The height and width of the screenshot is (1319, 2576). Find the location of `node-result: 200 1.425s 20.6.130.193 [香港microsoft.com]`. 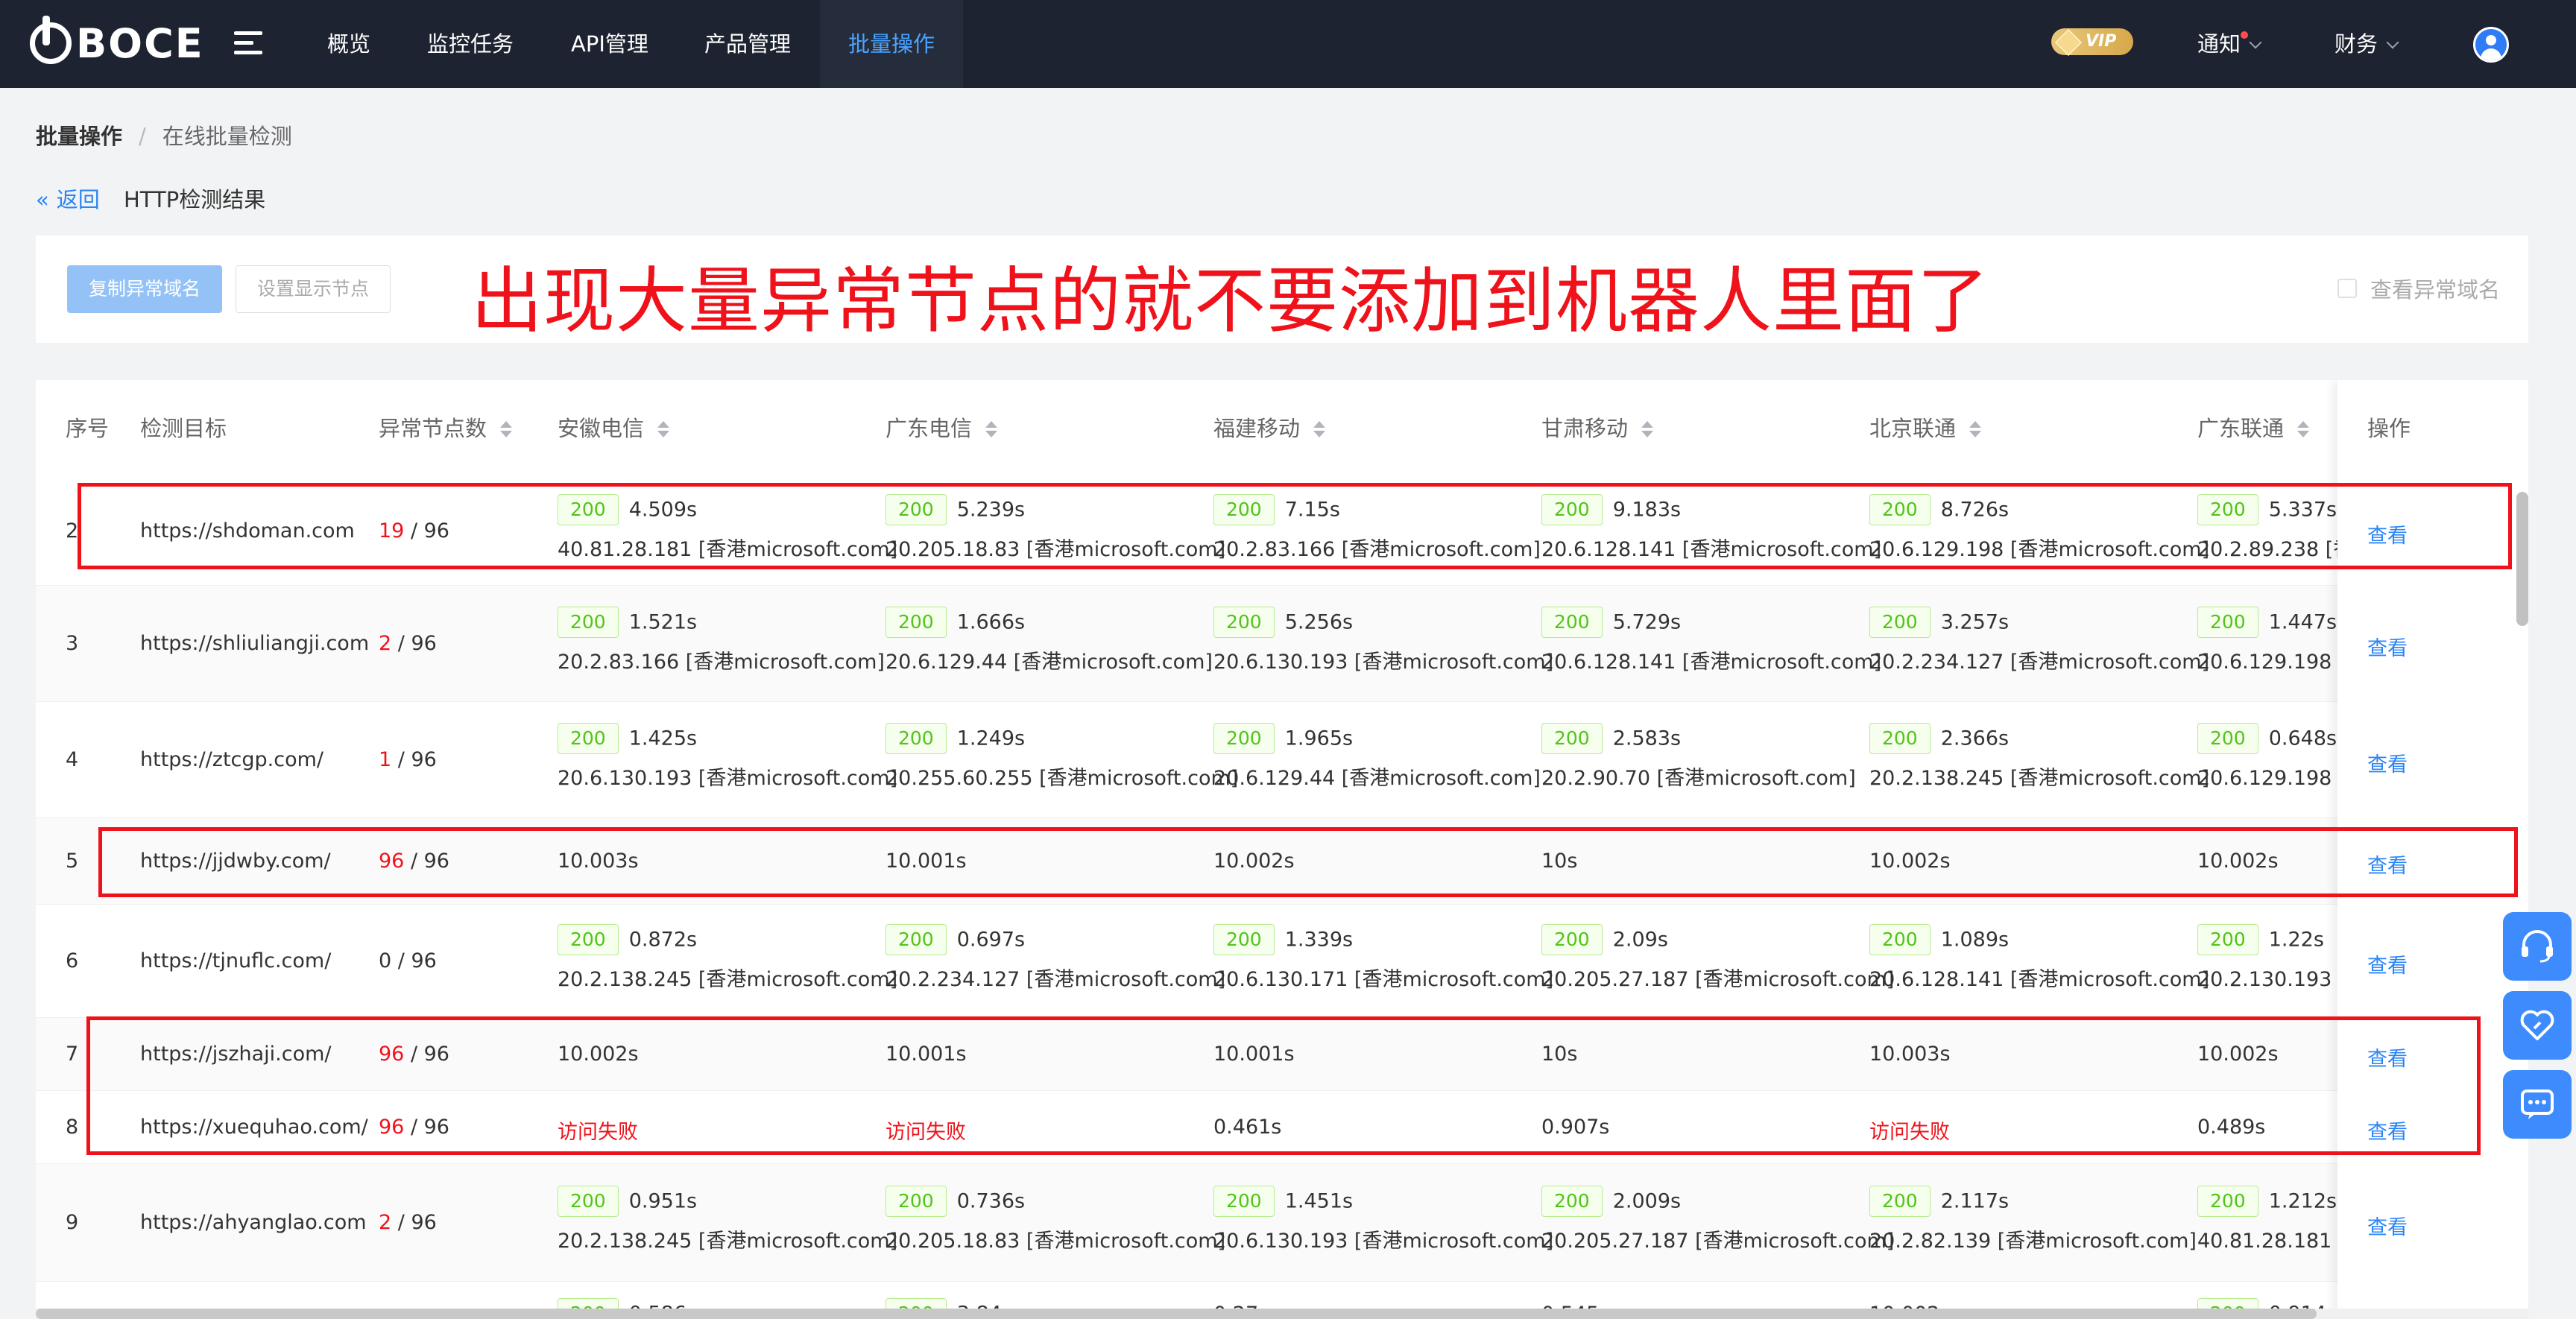

node-result: 200 1.425s 20.6.130.193 [香港microsoft.com] is located at coordinates (727, 757).